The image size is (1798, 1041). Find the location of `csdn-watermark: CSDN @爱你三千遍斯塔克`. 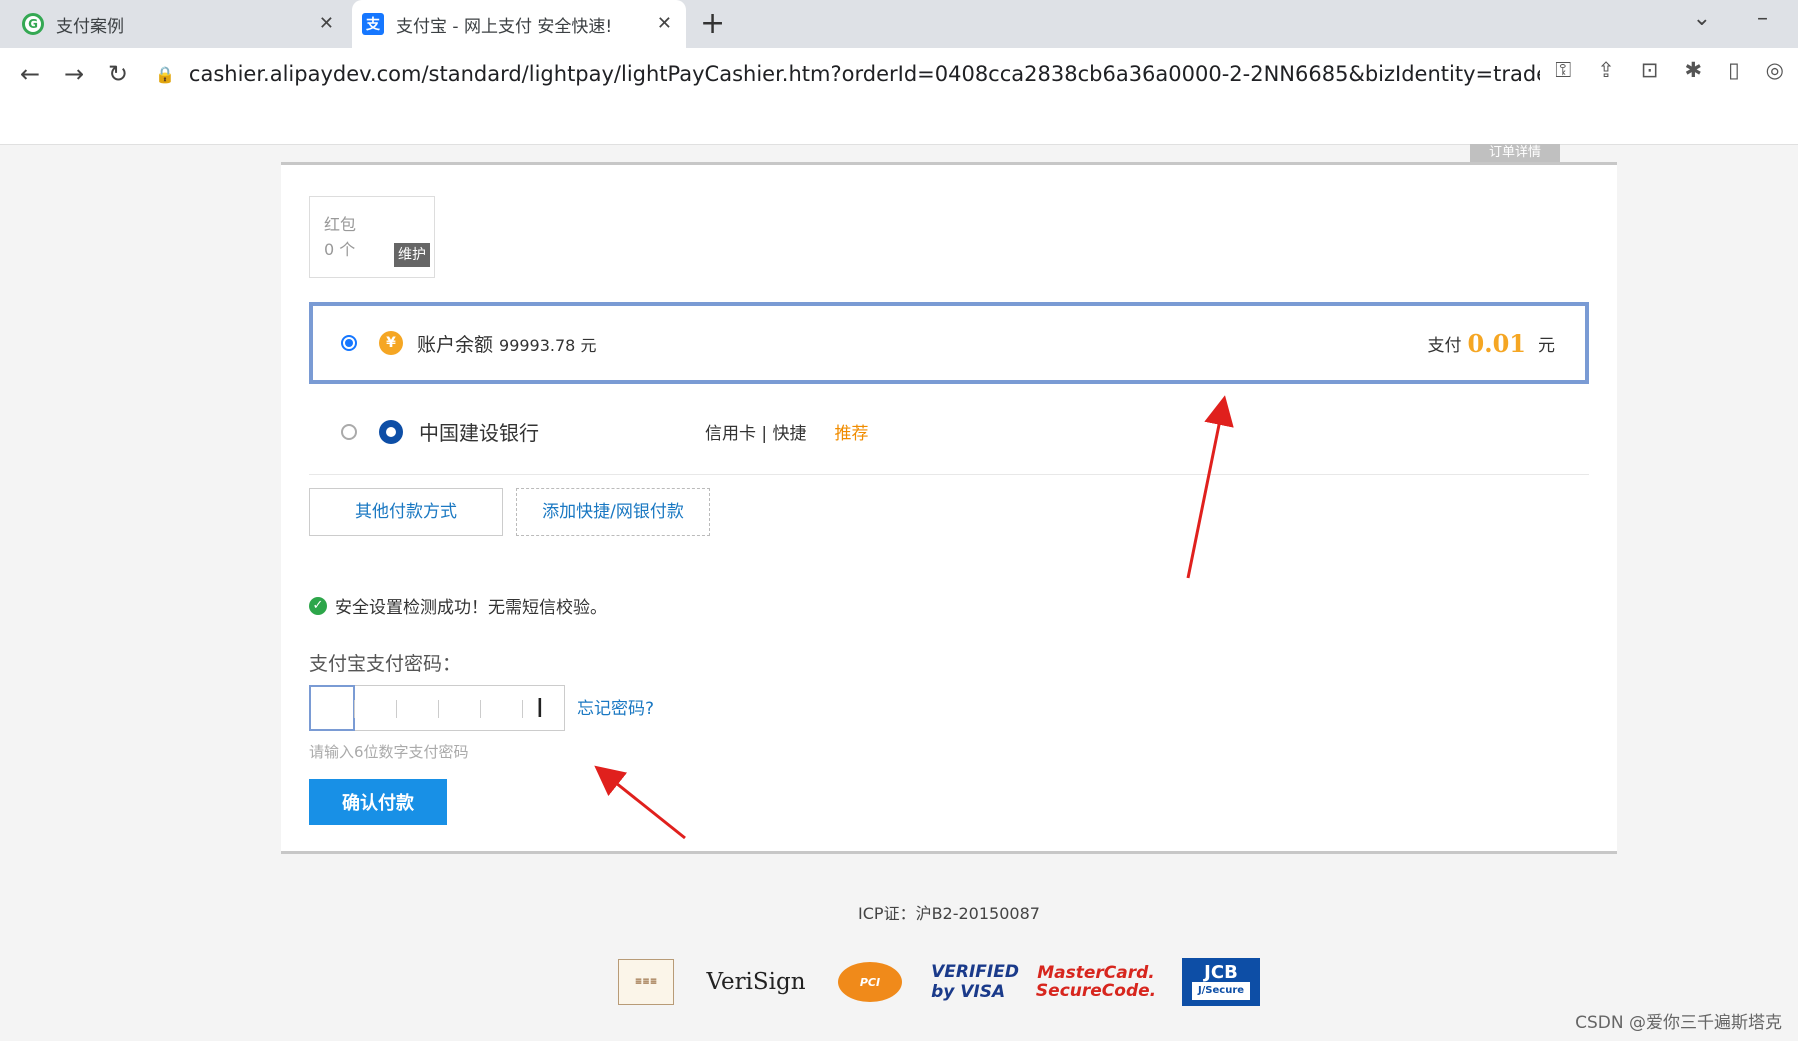

csdn-watermark: CSDN @爱你三千遍斯塔克 is located at coordinates (1678, 1023).